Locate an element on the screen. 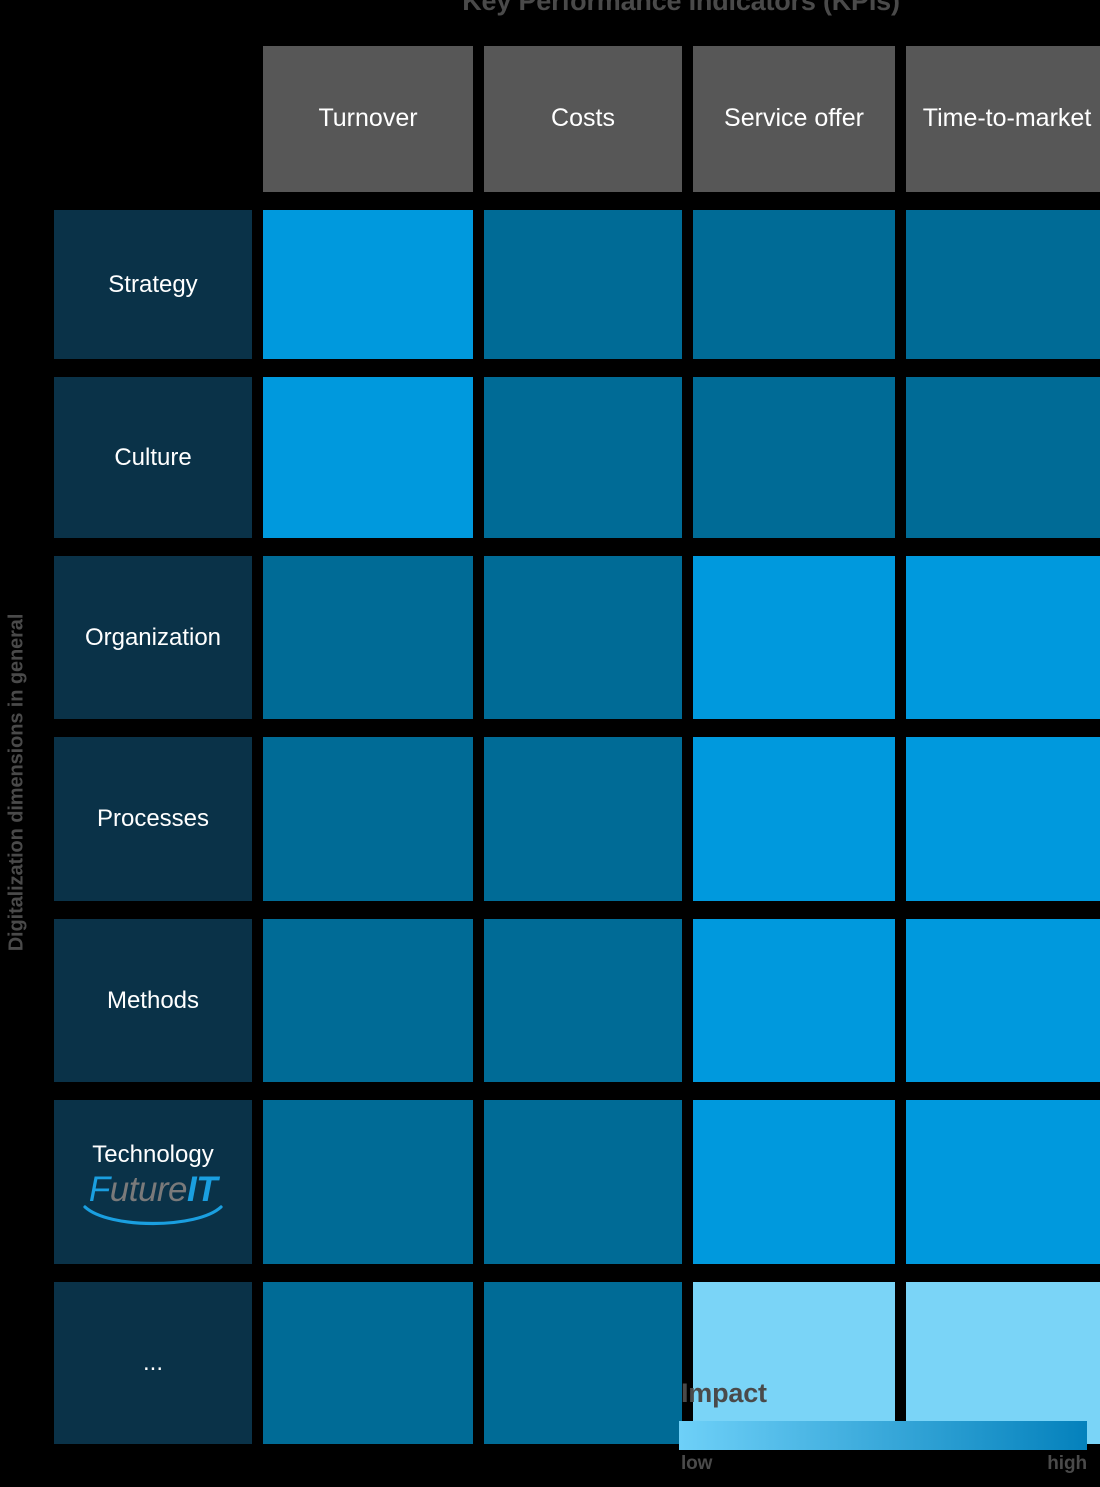 Image resolution: width=1100 pixels, height=1487 pixels. futureit-logo-wordmark: FutureIT is located at coordinates (153, 1189).